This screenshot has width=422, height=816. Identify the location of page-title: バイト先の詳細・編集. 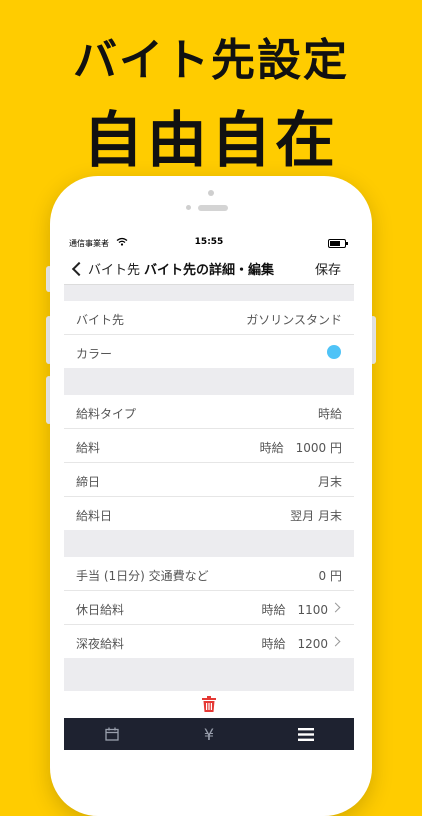
(208, 270).